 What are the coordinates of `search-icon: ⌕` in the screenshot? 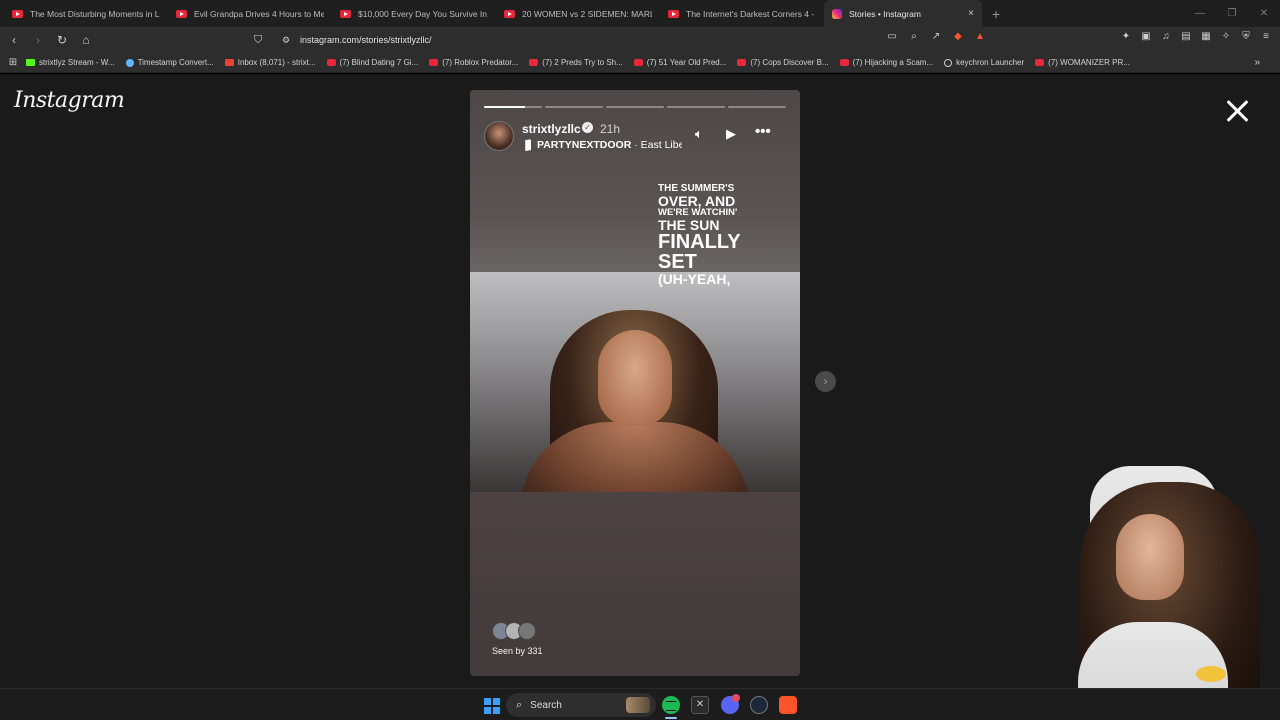 It's located at (519, 704).